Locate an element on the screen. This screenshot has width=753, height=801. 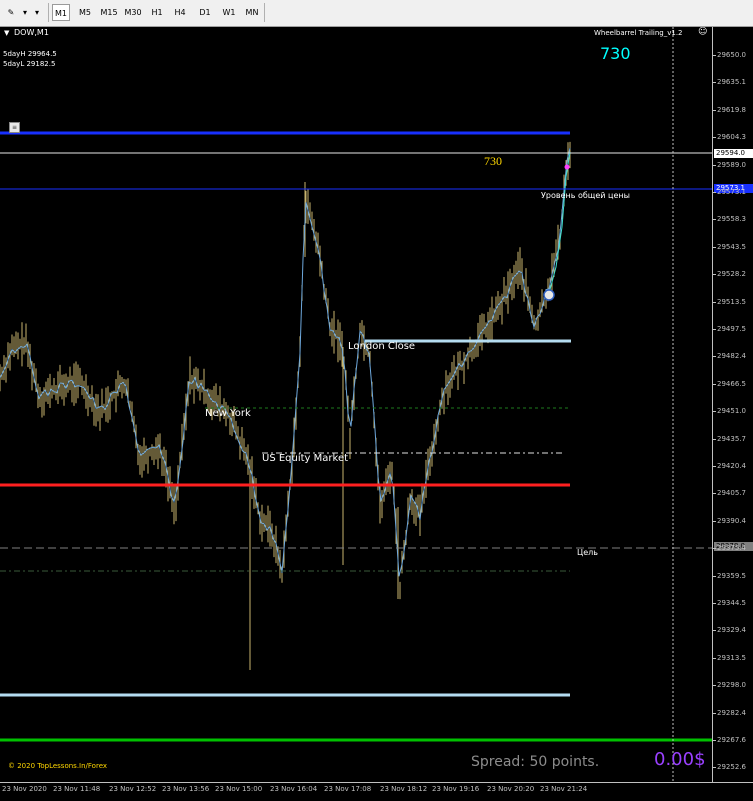
time-tick-label: 23 Nov 11:48 is located at coordinates (77, 789).